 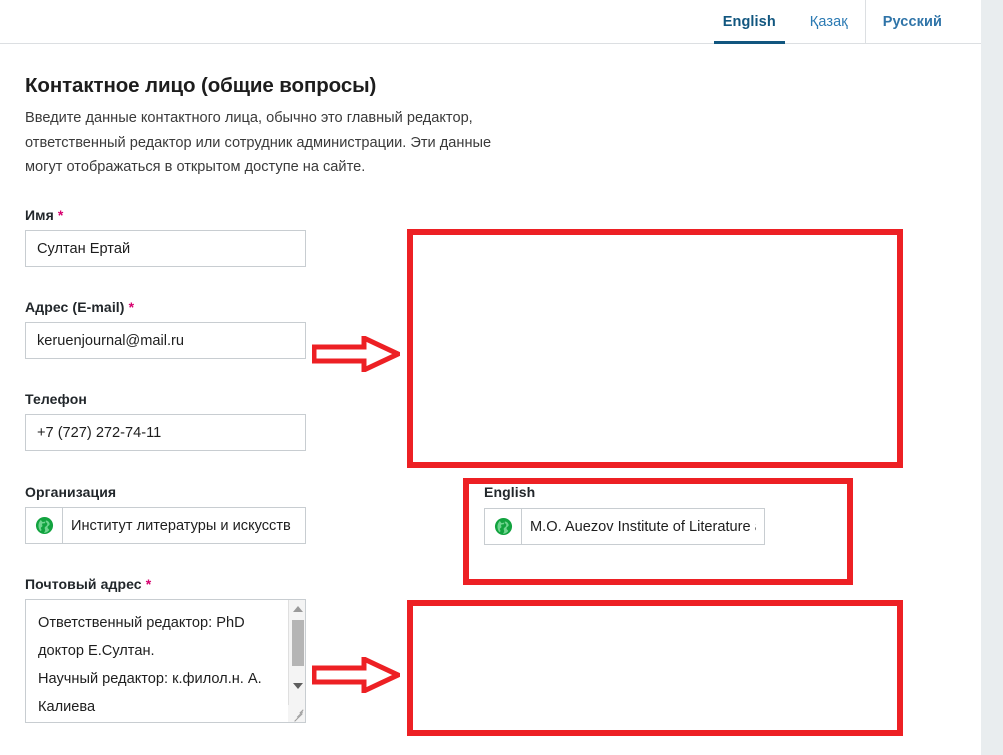 I want to click on english-section-label: English, so click(x=510, y=492).